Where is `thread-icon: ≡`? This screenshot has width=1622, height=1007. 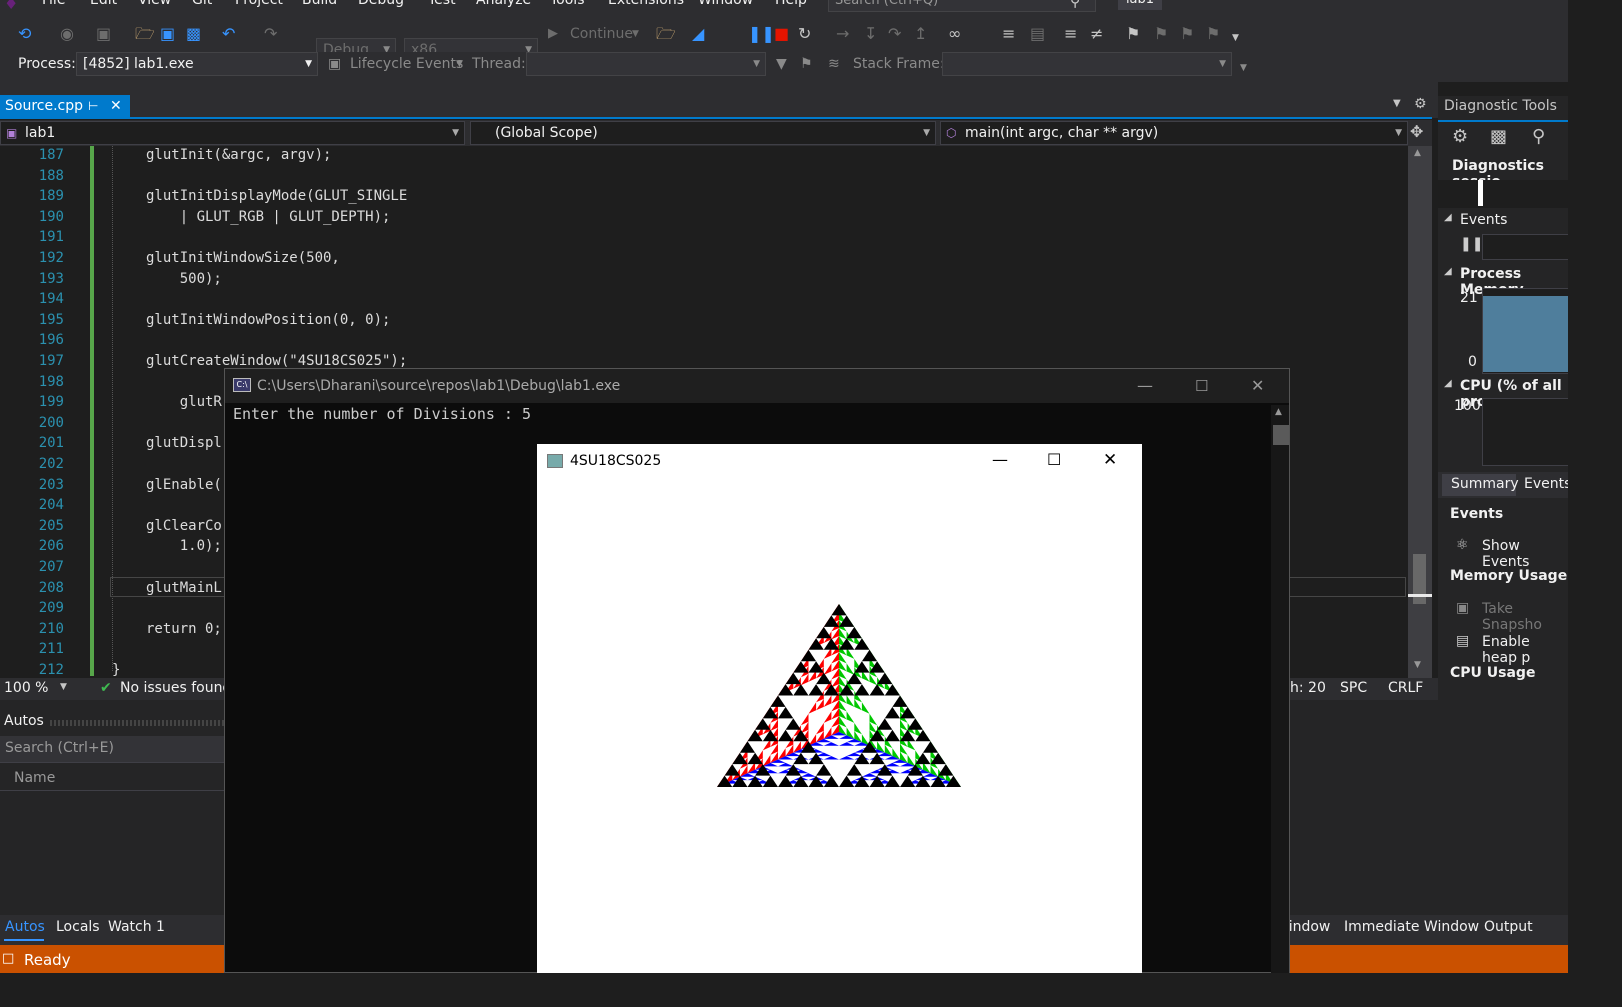
thread-icon: ≡ is located at coordinates (1008, 34).